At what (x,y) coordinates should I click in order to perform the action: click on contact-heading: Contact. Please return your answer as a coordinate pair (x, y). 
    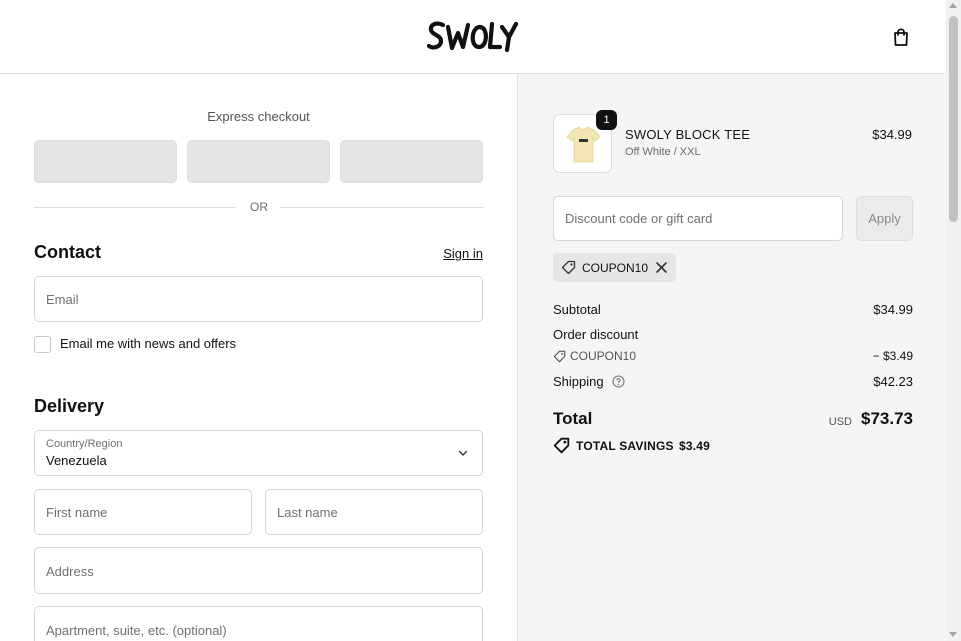
    Looking at the image, I should click on (67, 252).